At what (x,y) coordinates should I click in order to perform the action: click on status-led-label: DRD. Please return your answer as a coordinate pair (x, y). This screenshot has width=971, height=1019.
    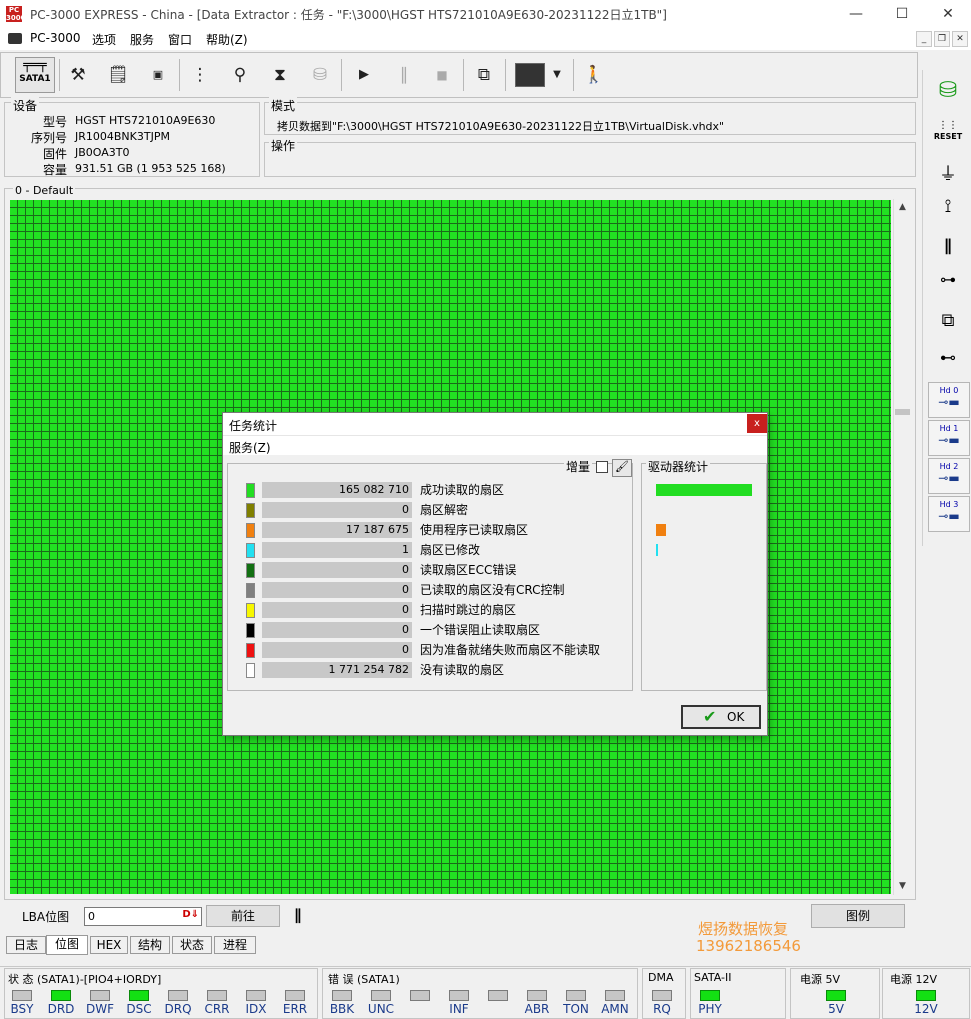
    Looking at the image, I should click on (61, 1009).